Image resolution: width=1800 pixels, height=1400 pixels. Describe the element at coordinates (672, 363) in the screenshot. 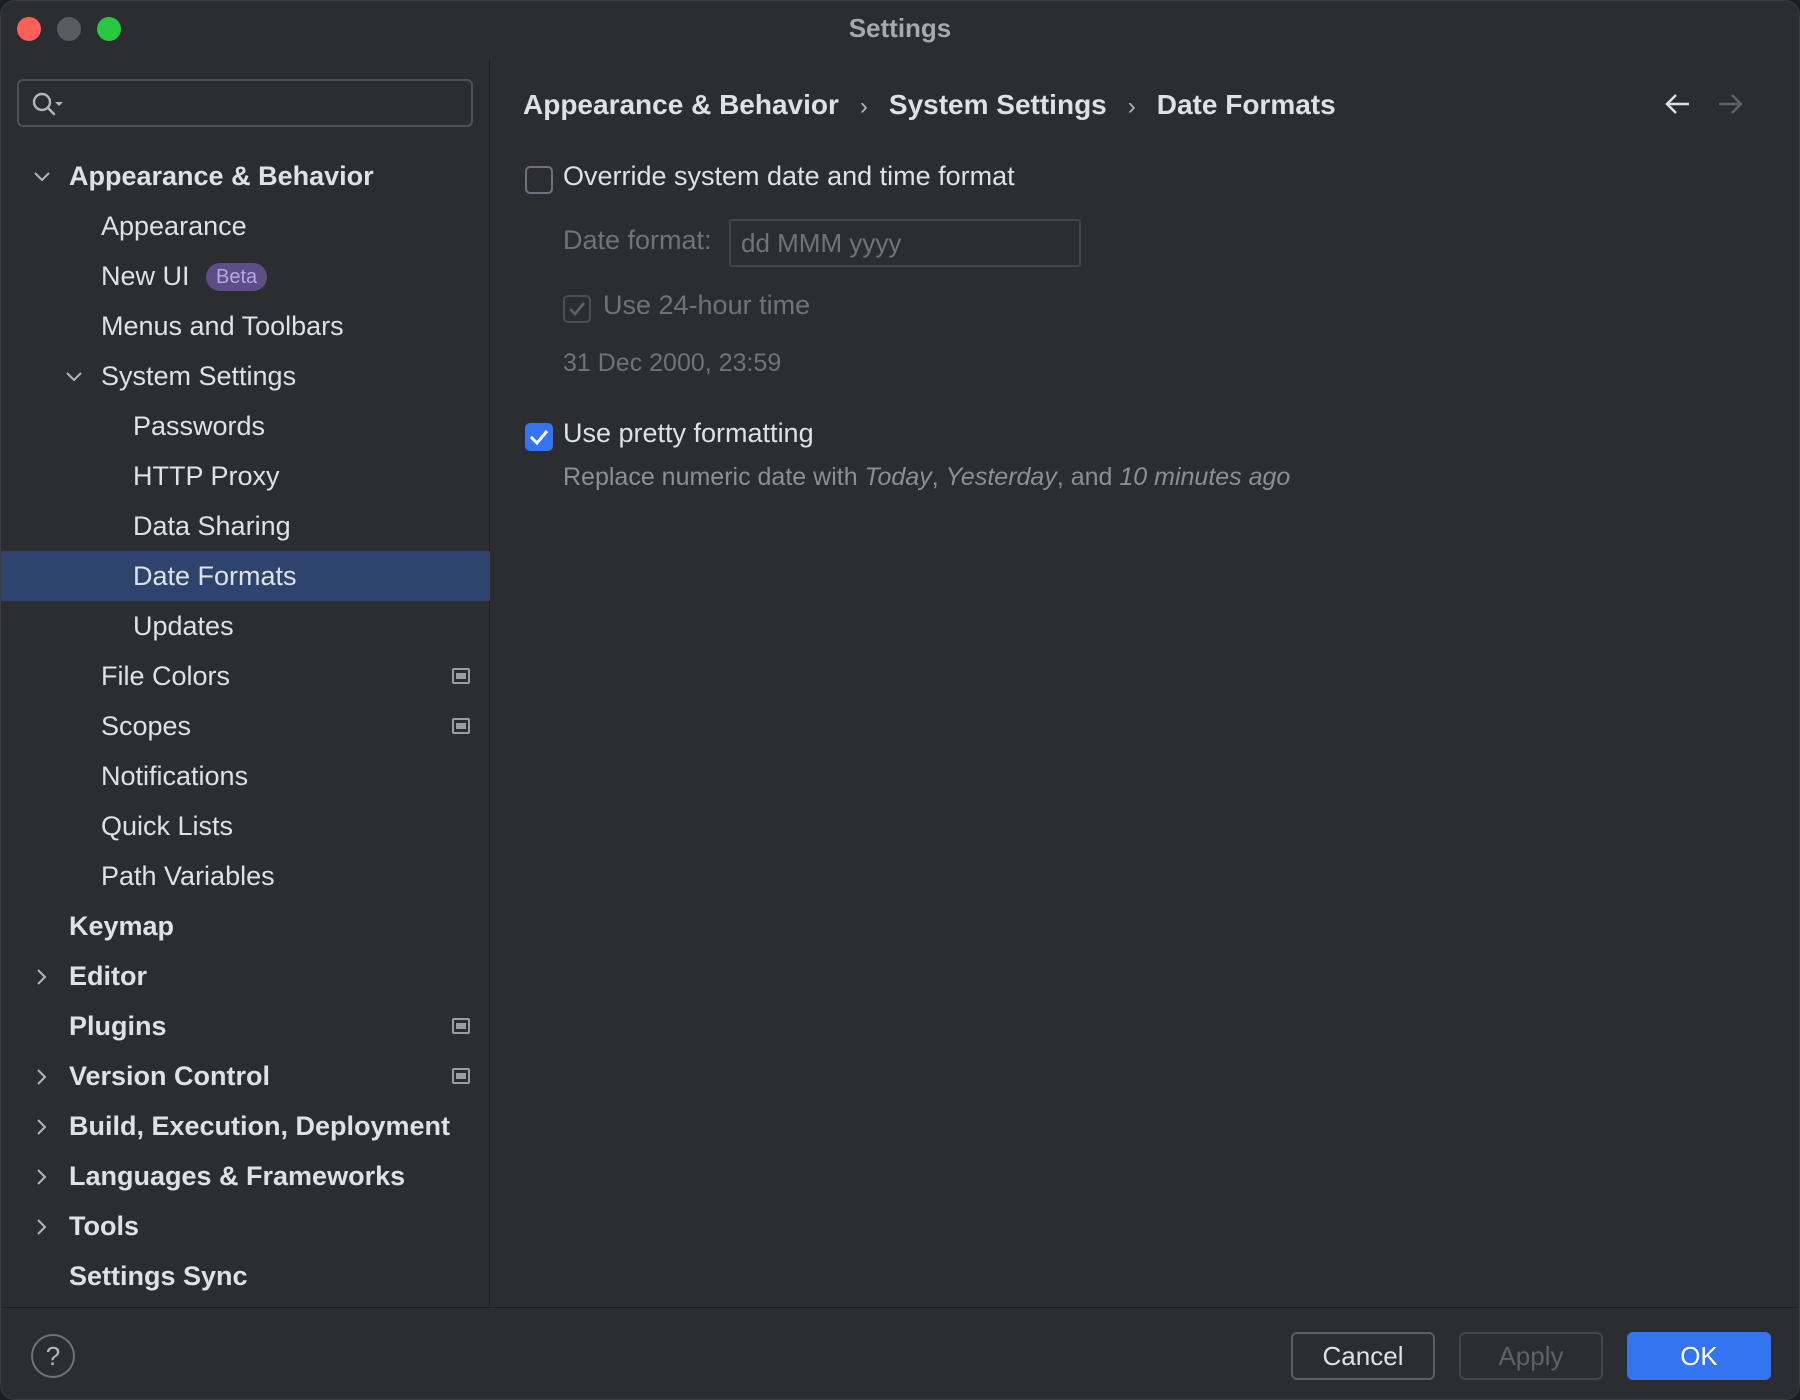

I see `date-preview: 31 Dec 2000, 23:59` at that location.